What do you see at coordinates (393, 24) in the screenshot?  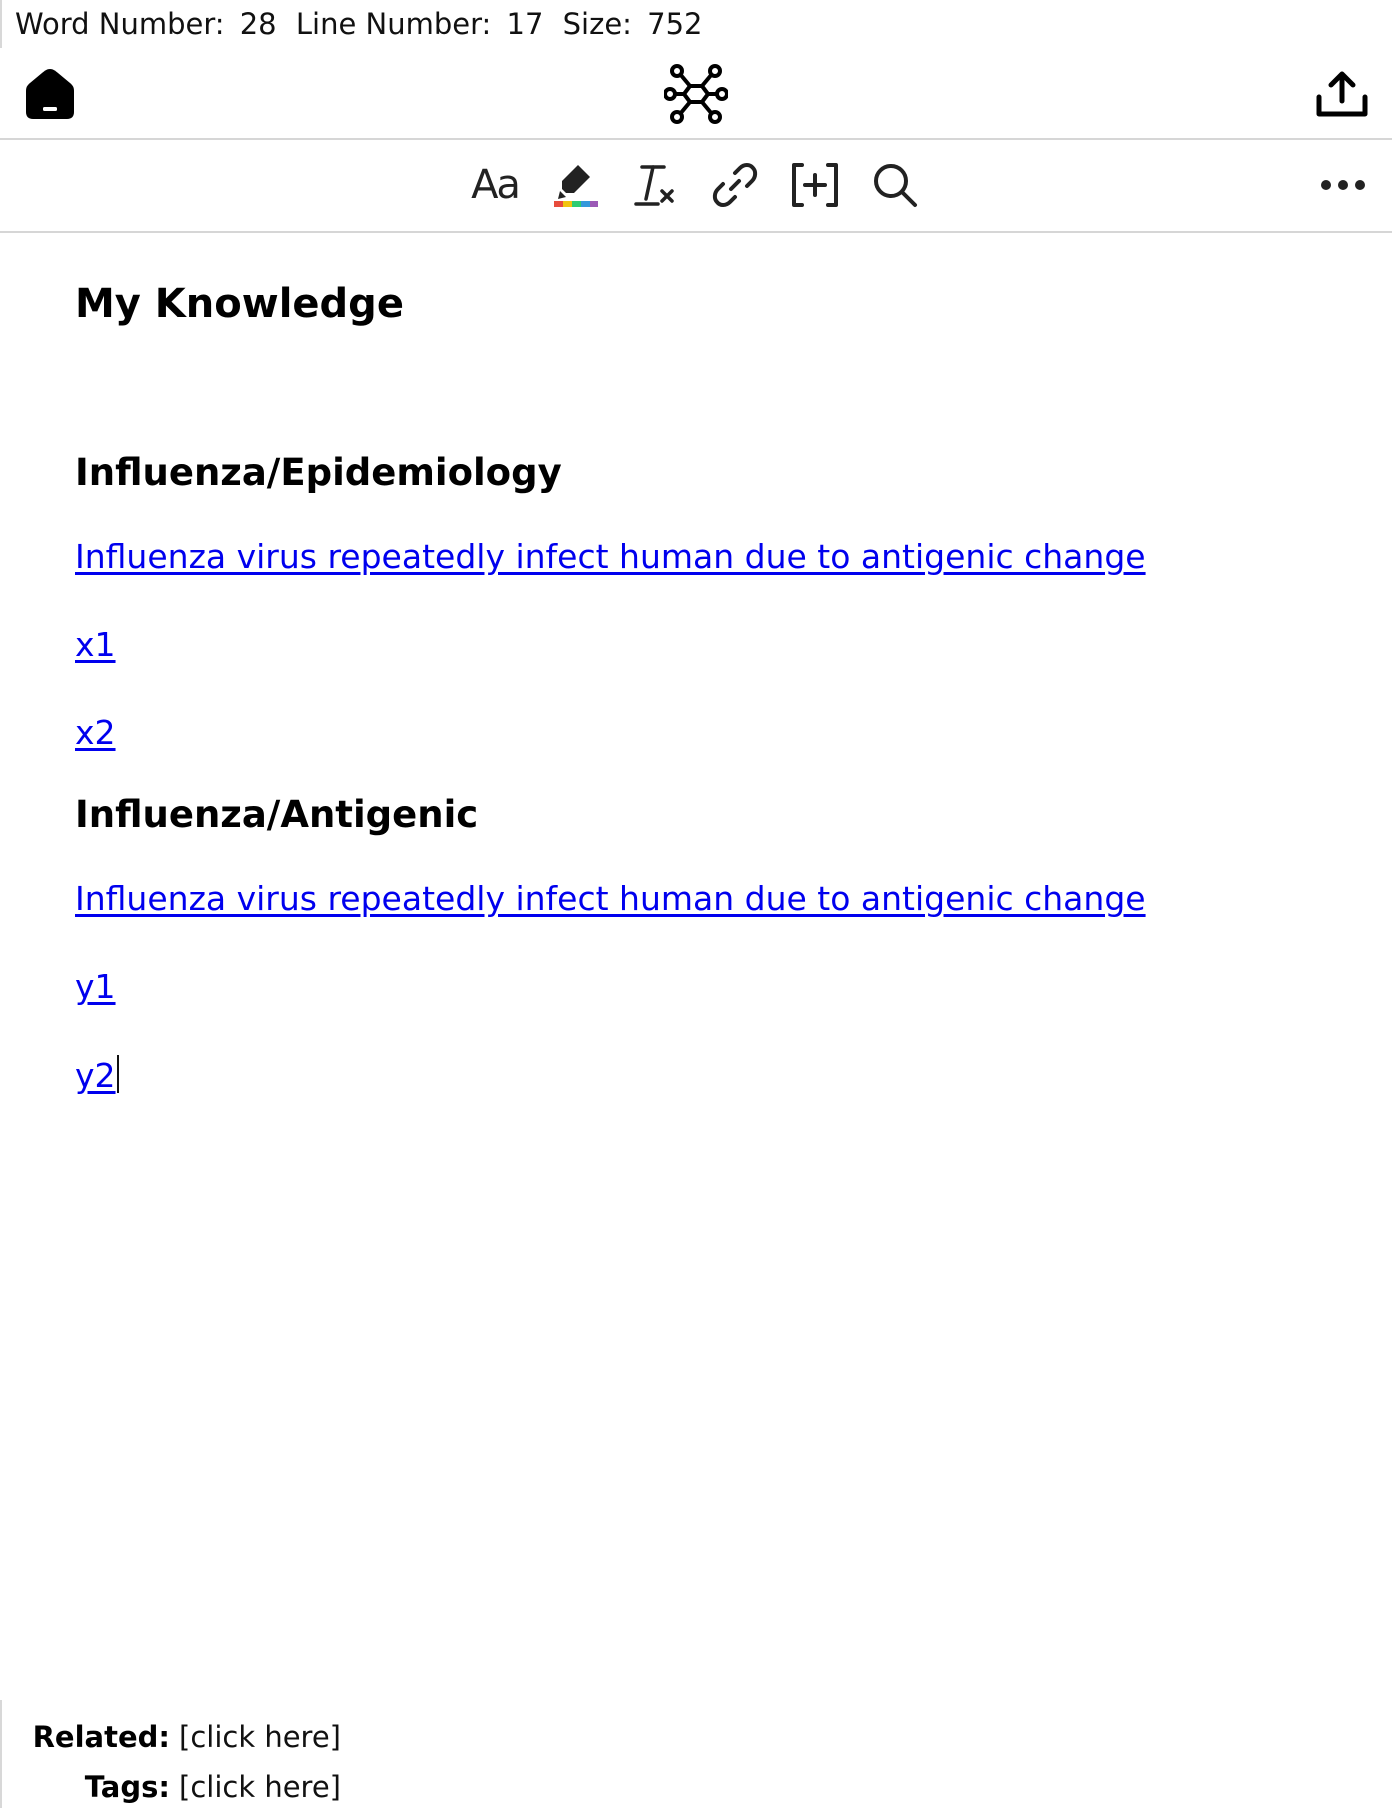 I see `line-number-label: Line Number:` at bounding box center [393, 24].